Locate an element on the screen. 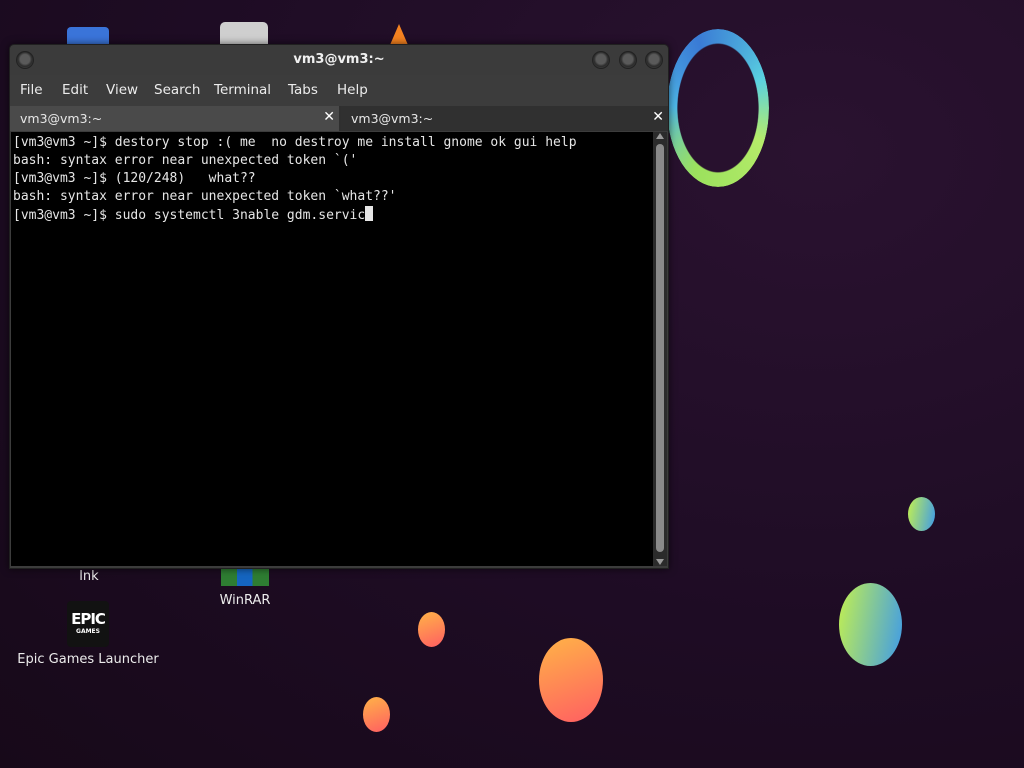  desktop-icon-label: WinRAR is located at coordinates (245, 600).